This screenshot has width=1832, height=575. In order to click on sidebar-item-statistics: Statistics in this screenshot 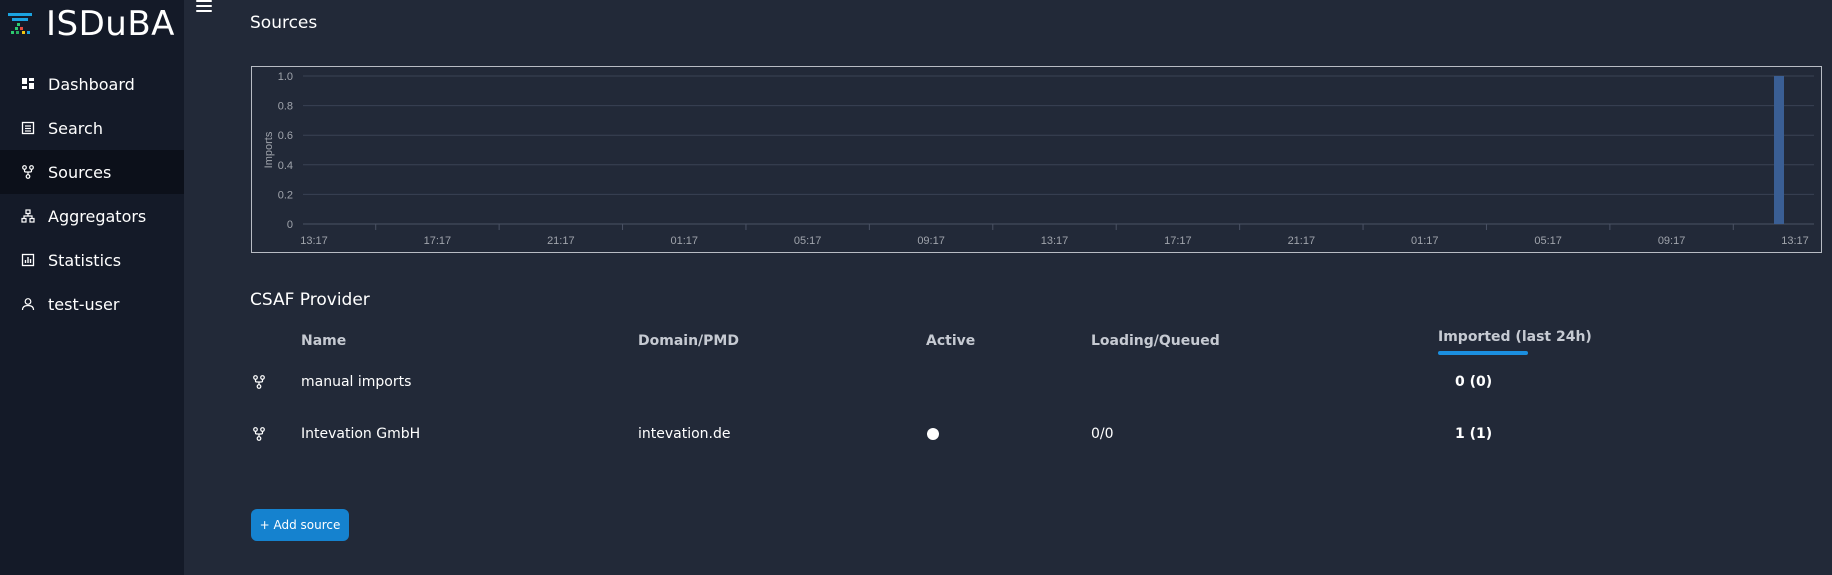, I will do `click(92, 260)`.